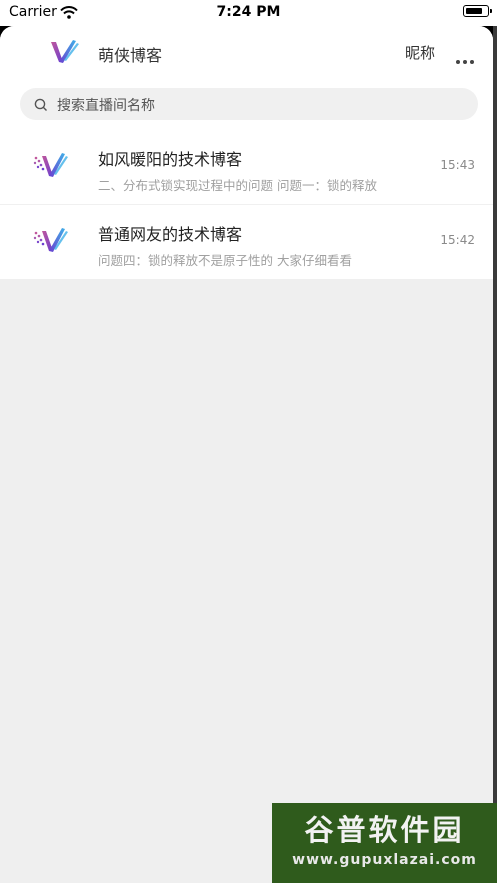 The image size is (497, 883). I want to click on watermark-badge: 谷普软件园 www.gupuxlazai.com, so click(384, 843).